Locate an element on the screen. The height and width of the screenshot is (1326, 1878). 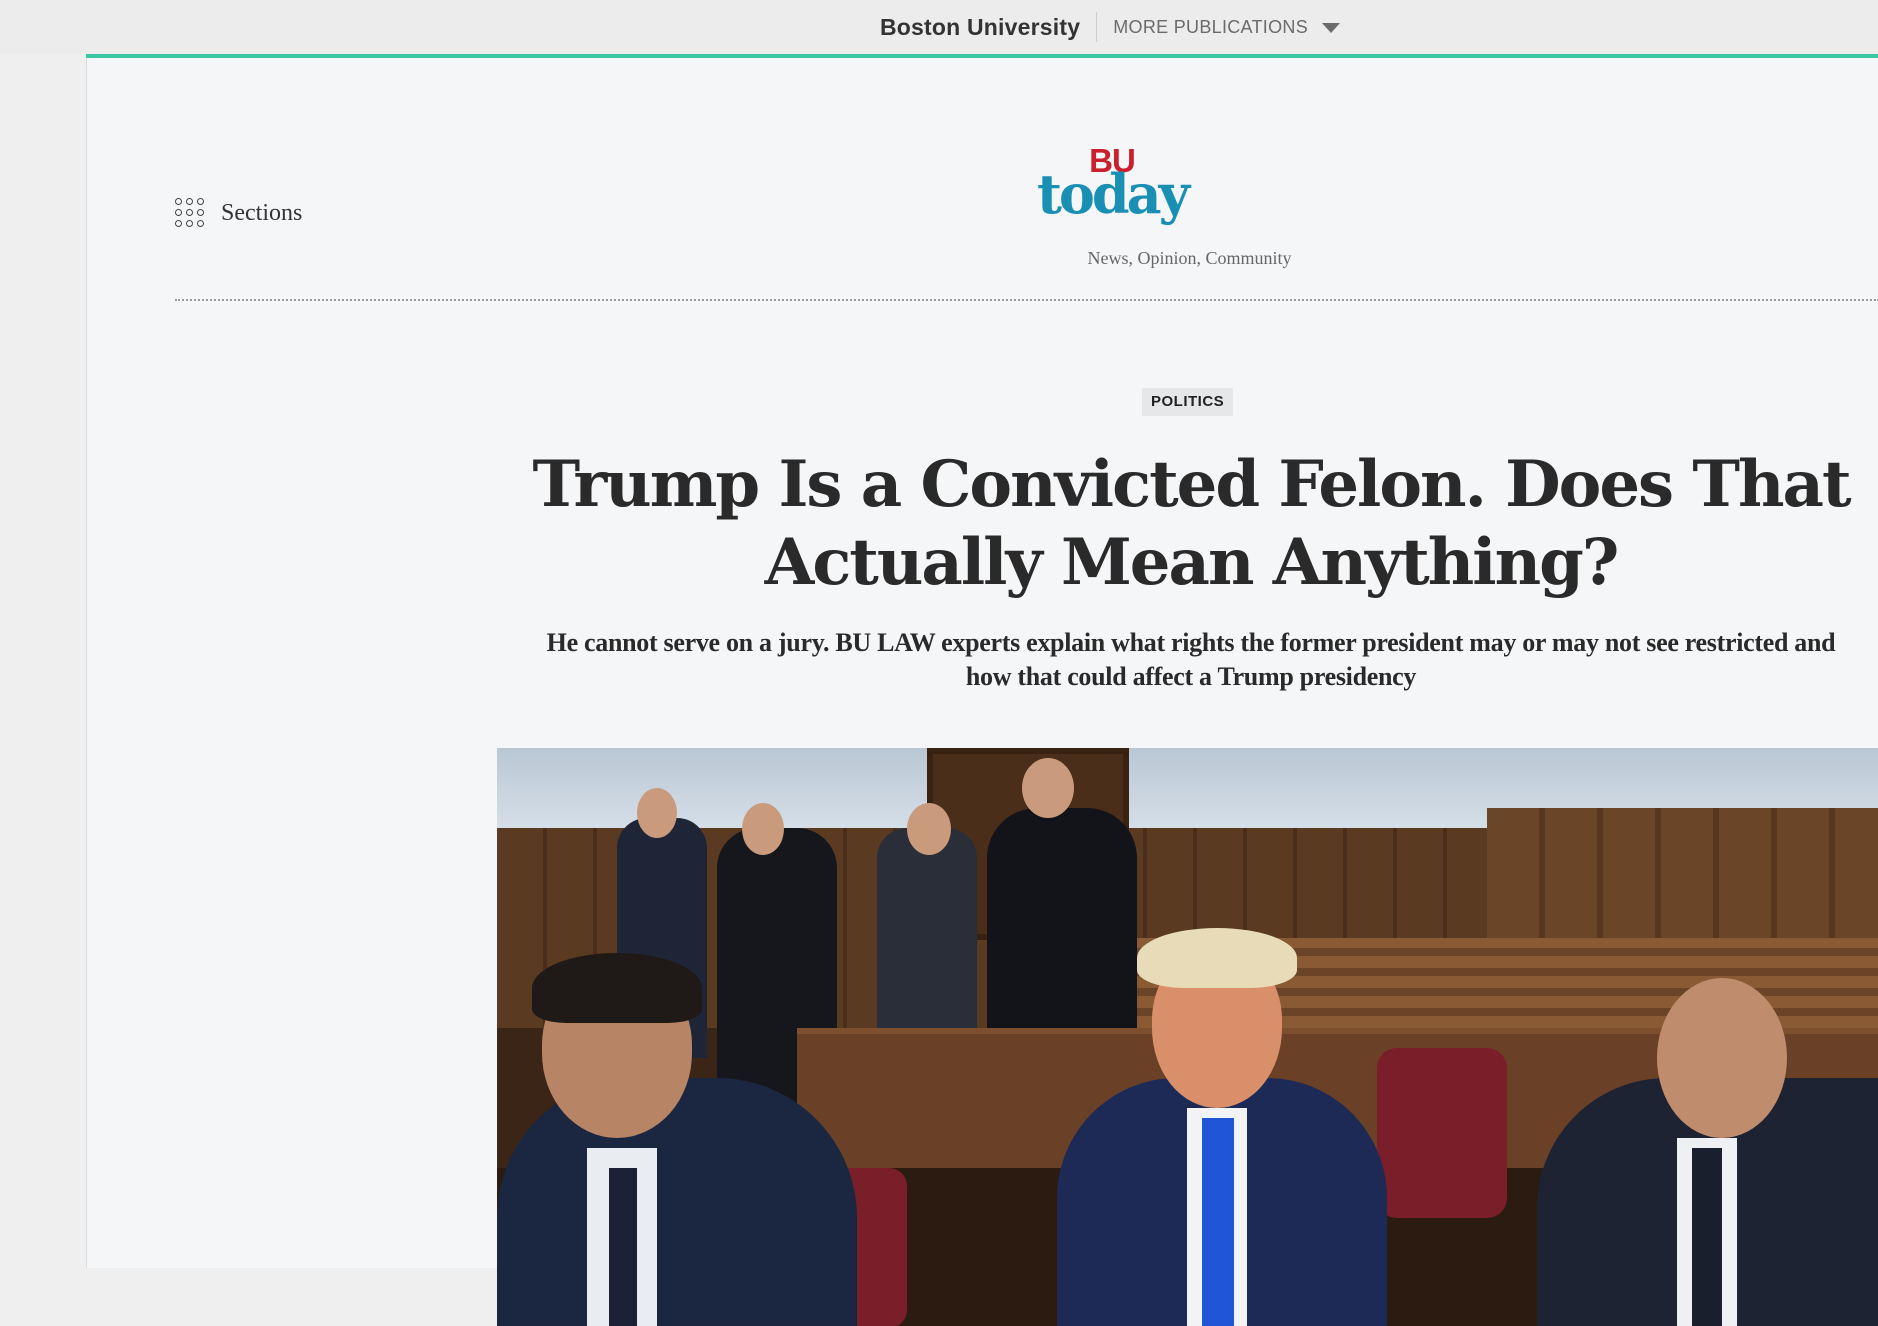
caret-down-icon is located at coordinates (1331, 28).